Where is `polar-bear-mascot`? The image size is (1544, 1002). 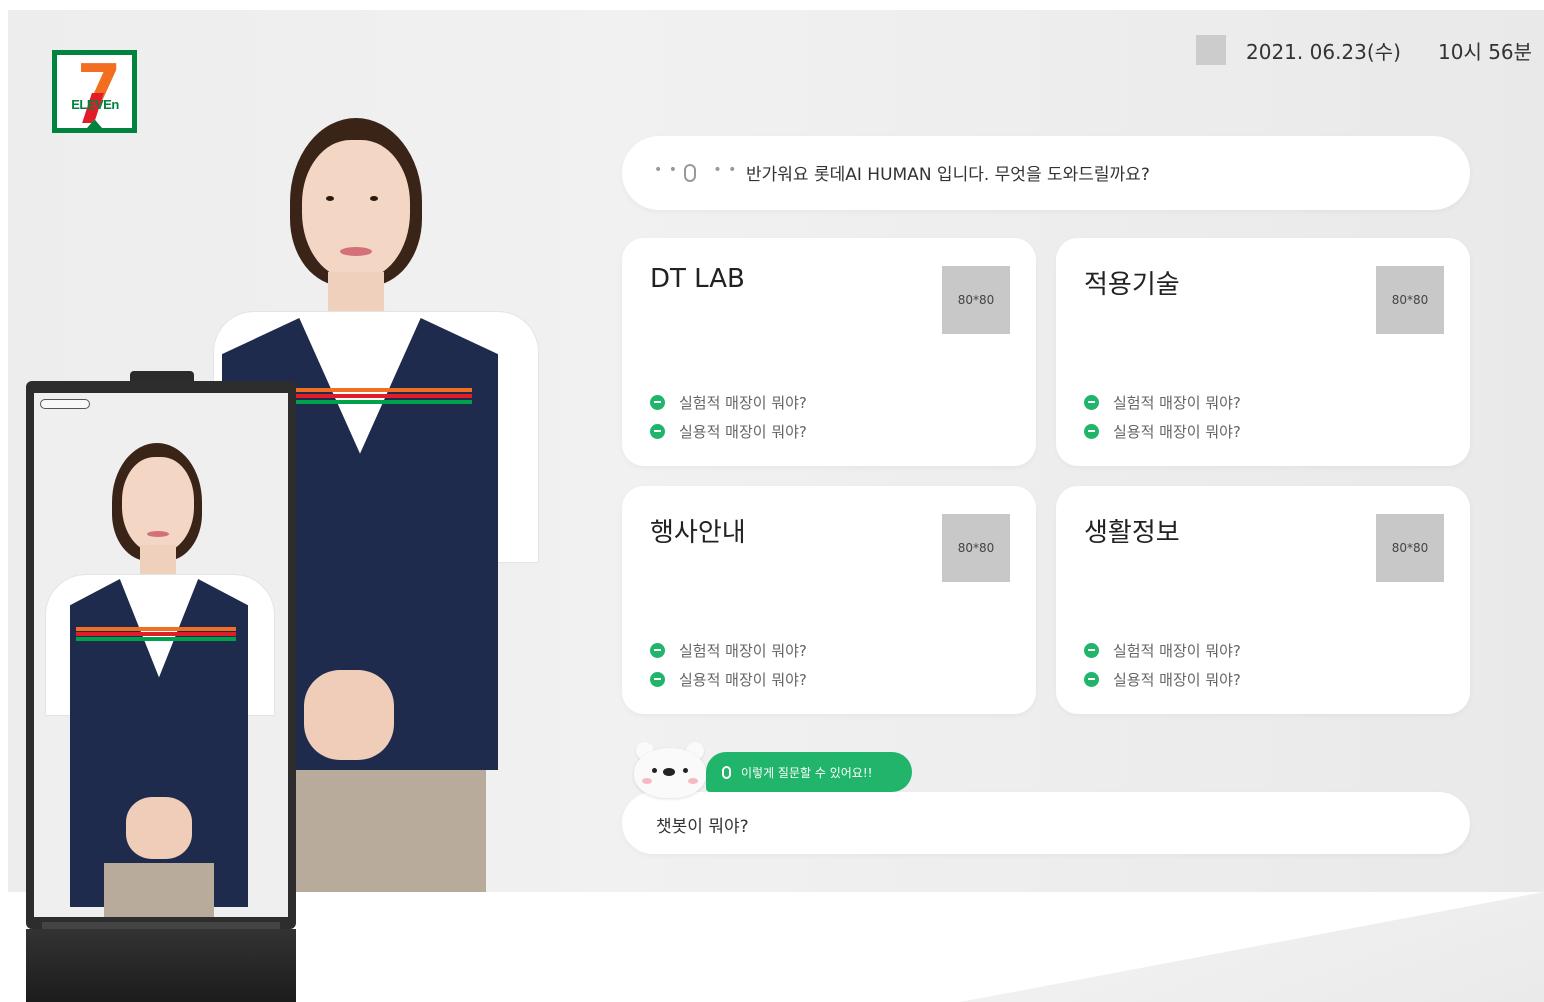 polar-bear-mascot is located at coordinates (670, 769).